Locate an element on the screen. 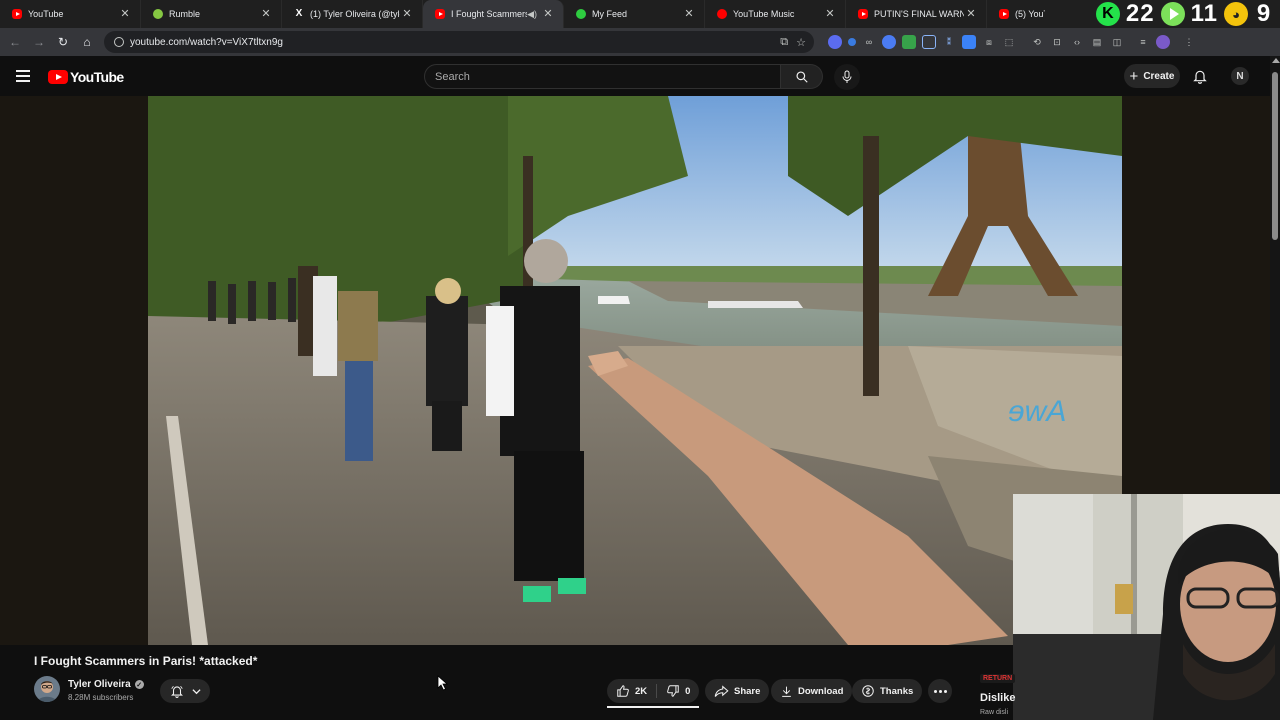  site-info-icon is located at coordinates (119, 42).